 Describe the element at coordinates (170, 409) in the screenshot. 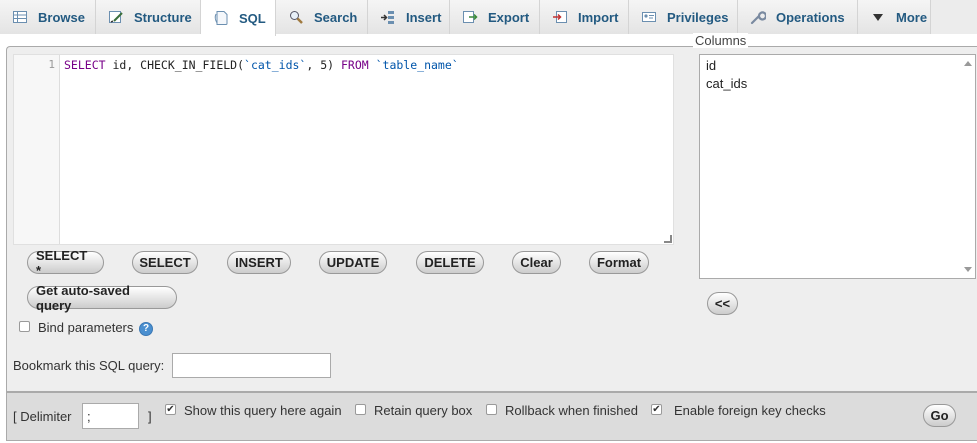

I see `show-query-checkbox: ✔` at that location.